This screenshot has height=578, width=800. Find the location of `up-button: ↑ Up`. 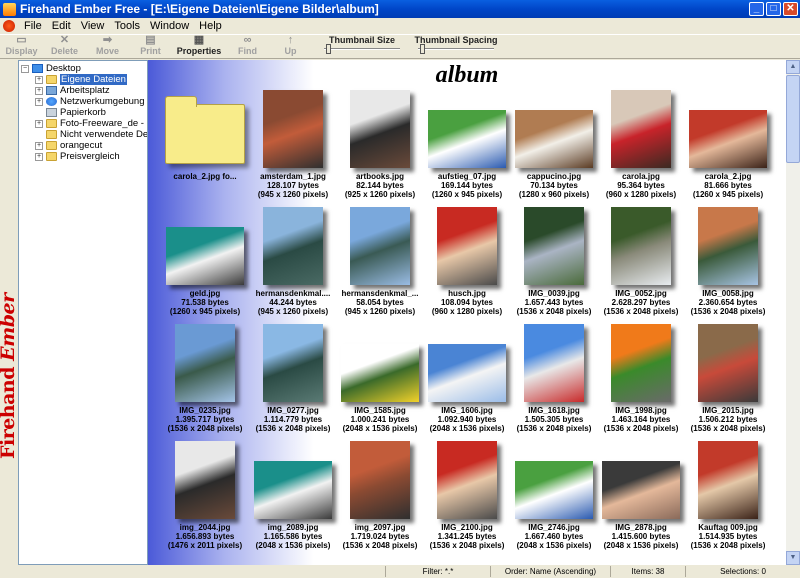

up-button: ↑ Up is located at coordinates (290, 47).